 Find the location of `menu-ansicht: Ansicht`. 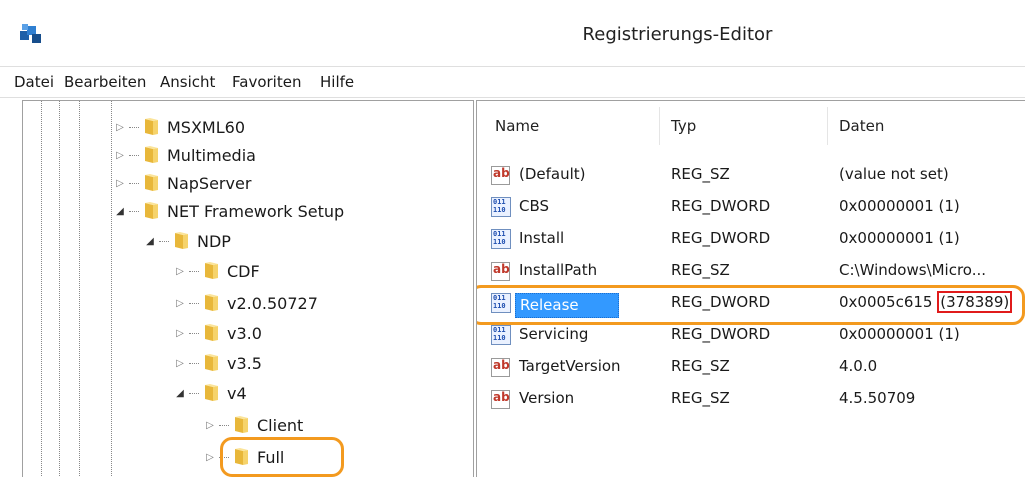

menu-ansicht: Ansicht is located at coordinates (187, 82).